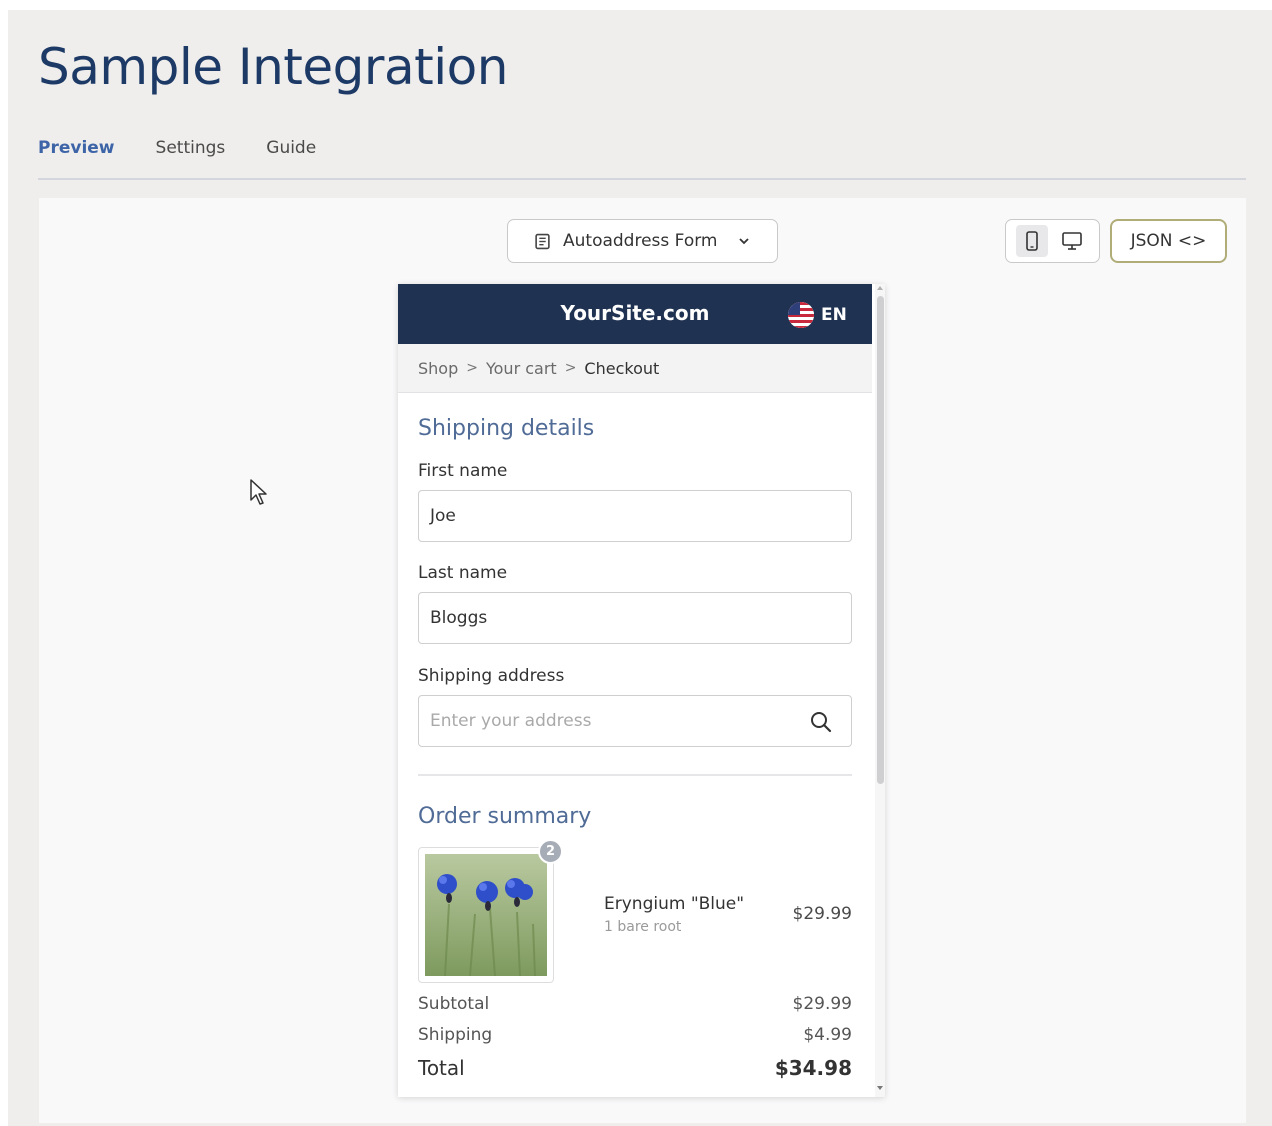 This screenshot has width=1272, height=1126. I want to click on subtotal-row: Subtotal $29.99, so click(635, 1004).